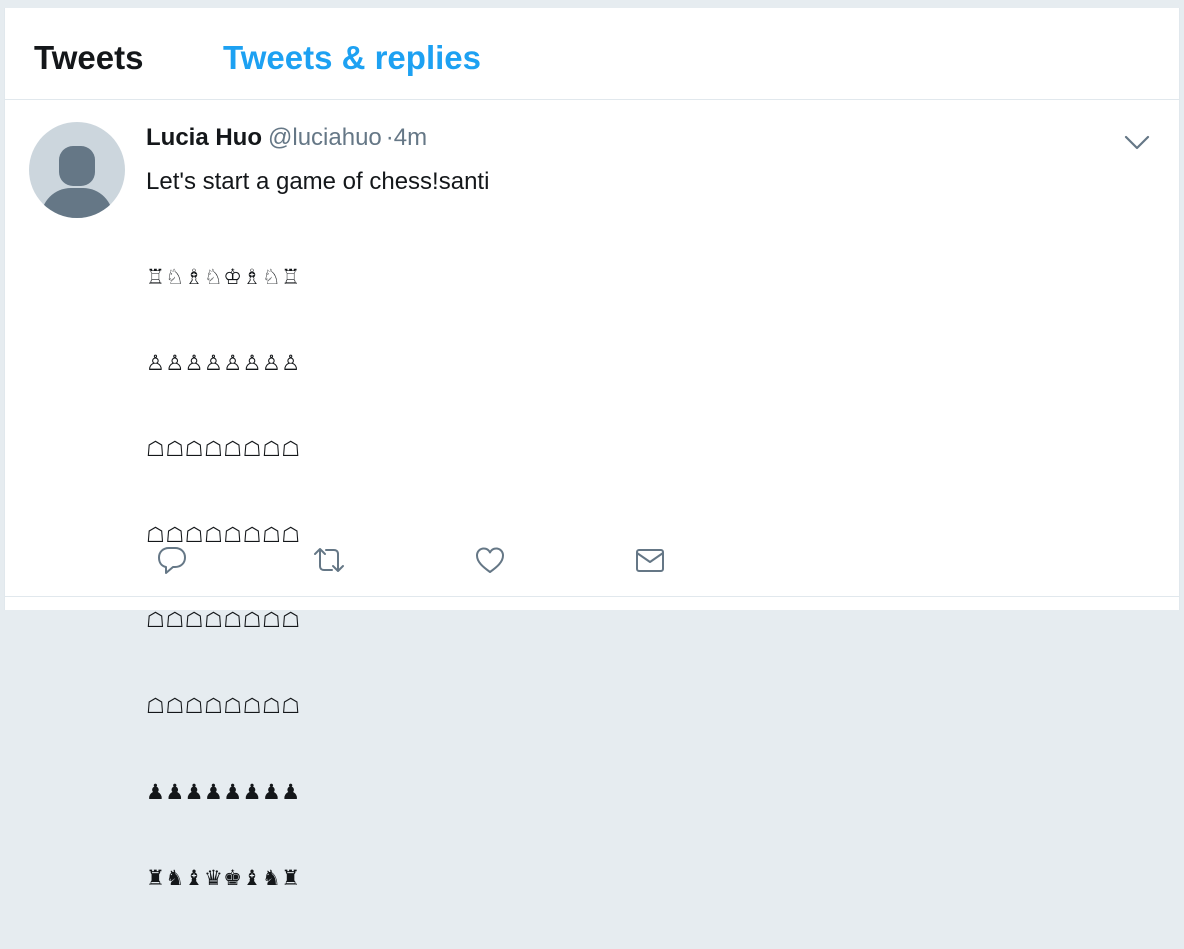 The image size is (1184, 949). What do you see at coordinates (77, 166) in the screenshot?
I see `avatar-head-shape` at bounding box center [77, 166].